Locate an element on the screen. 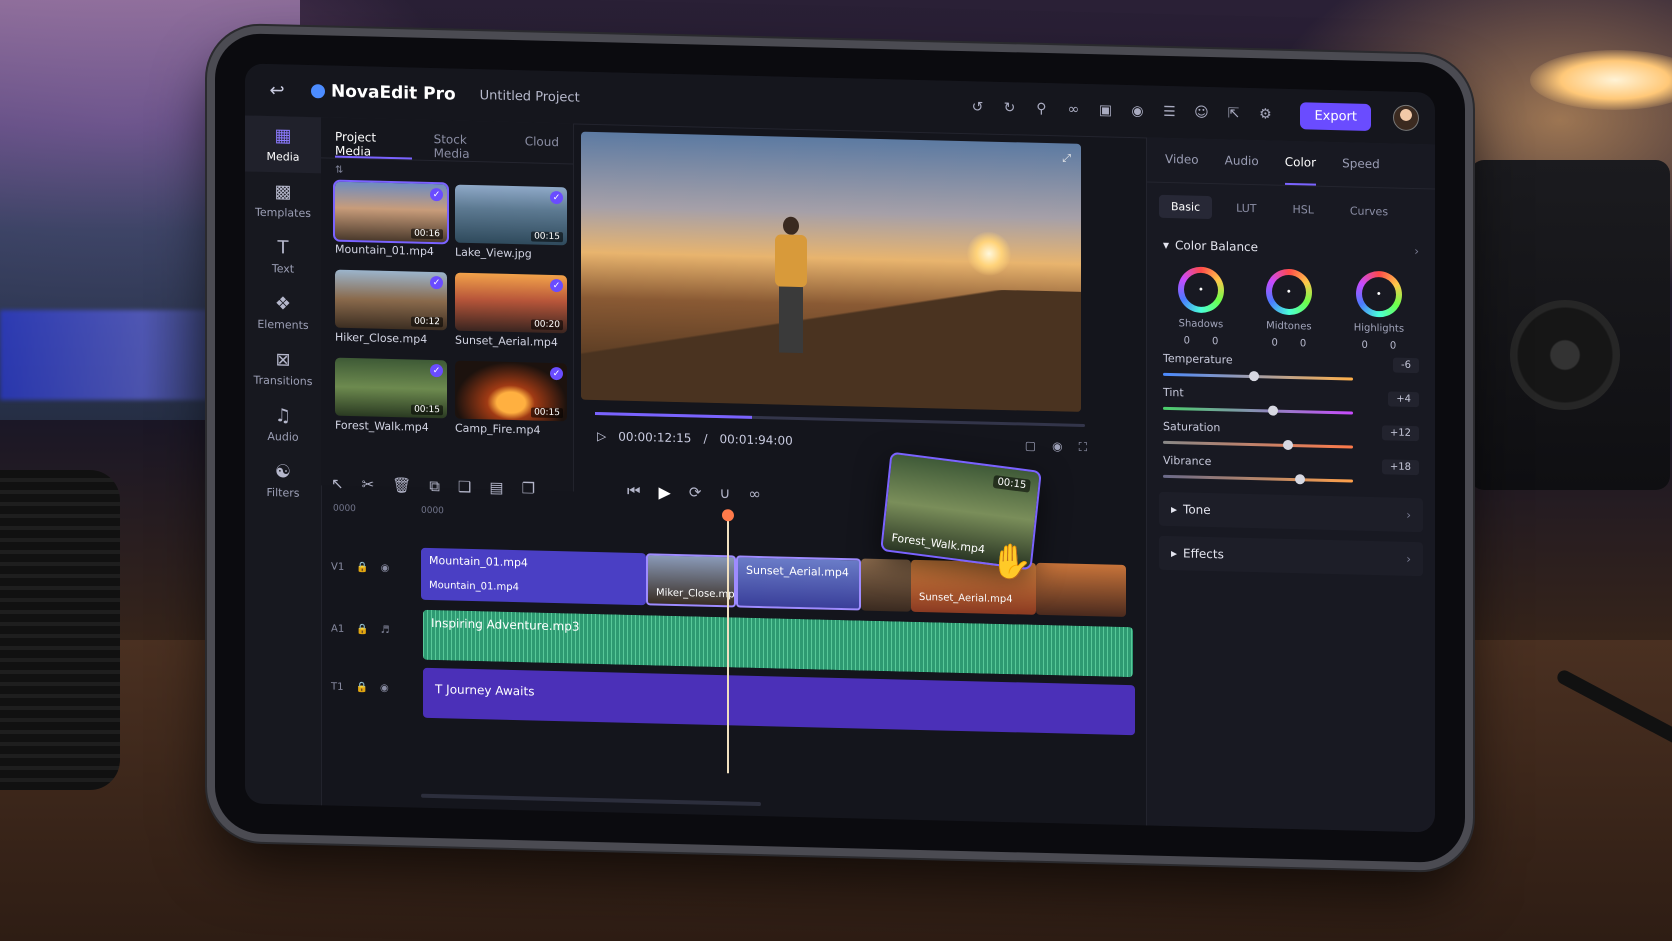  video-clip: Miker_Close.mp4 is located at coordinates (691, 580).